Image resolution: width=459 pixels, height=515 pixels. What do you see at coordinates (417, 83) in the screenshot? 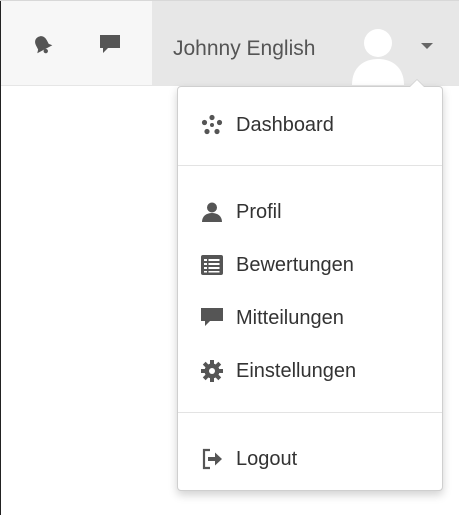
I see `dropdown-pointer-inner` at bounding box center [417, 83].